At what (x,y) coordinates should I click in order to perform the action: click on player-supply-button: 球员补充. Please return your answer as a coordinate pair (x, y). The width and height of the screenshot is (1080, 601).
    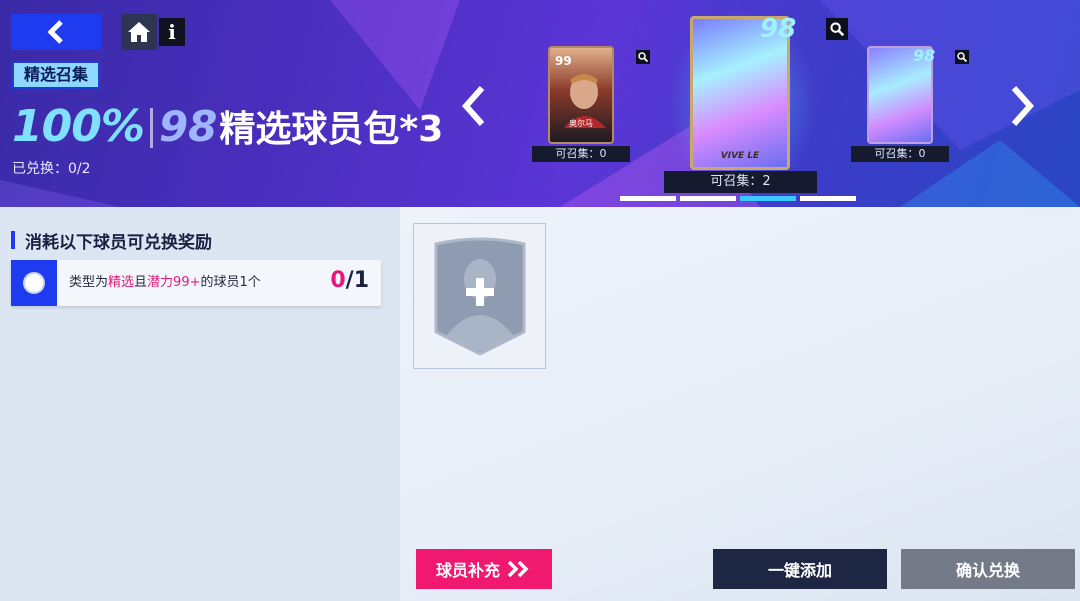
    Looking at the image, I should click on (484, 569).